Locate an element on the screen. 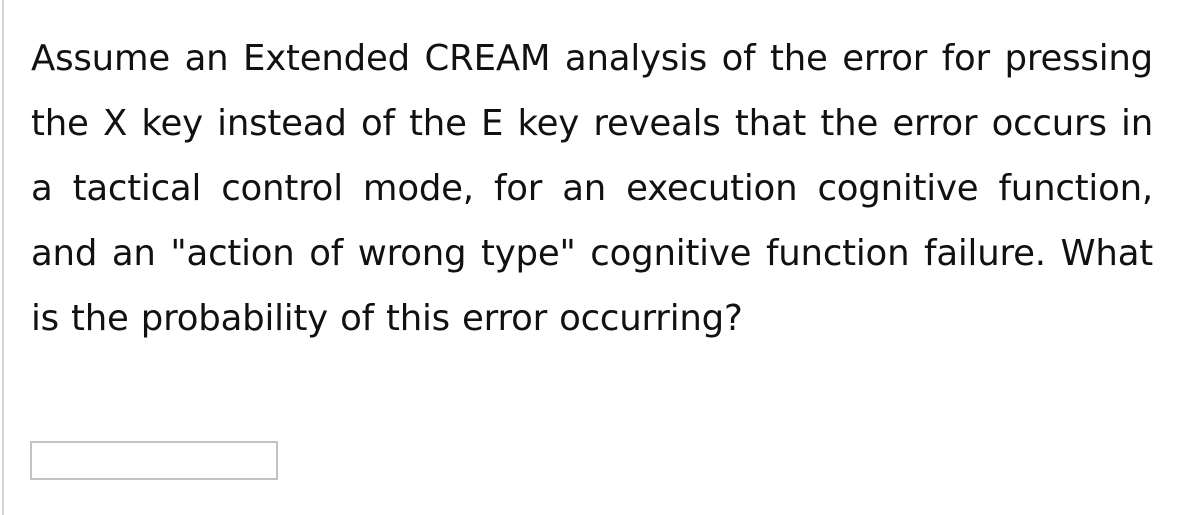 The height and width of the screenshot is (515, 1200). answer-input is located at coordinates (154, 460).